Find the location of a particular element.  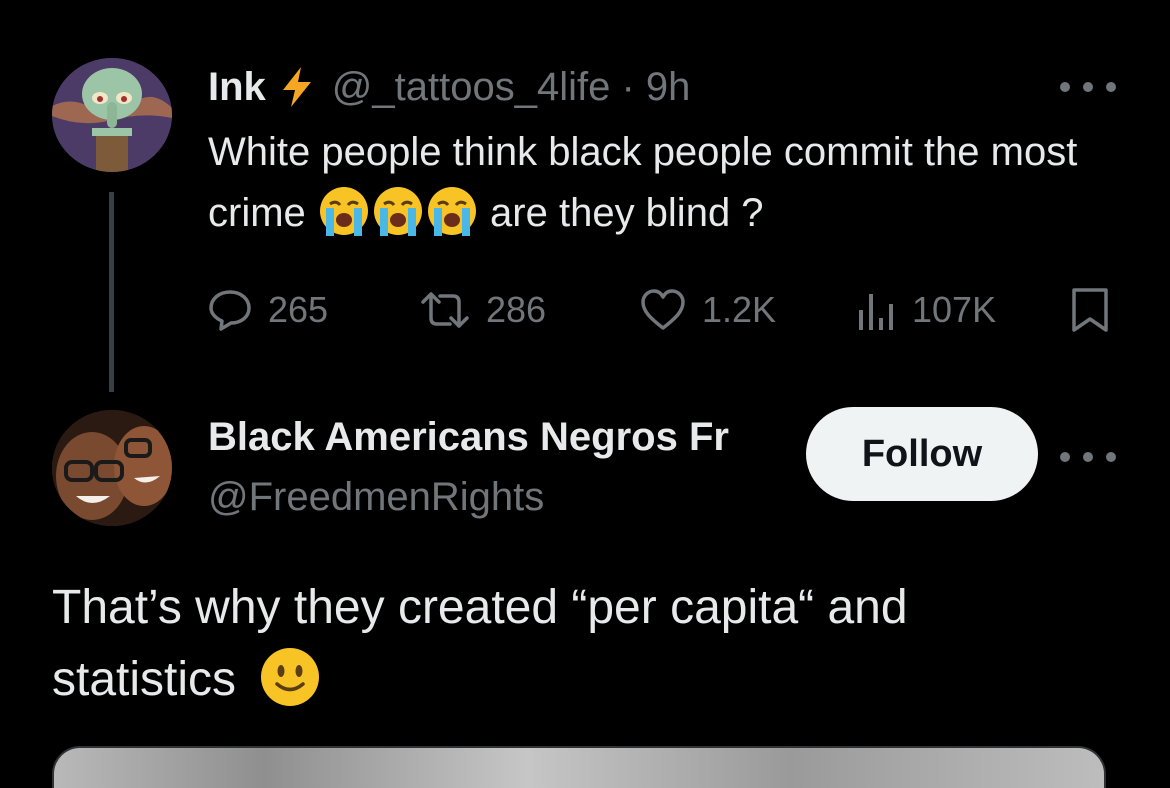

reply-icon is located at coordinates (230, 310).